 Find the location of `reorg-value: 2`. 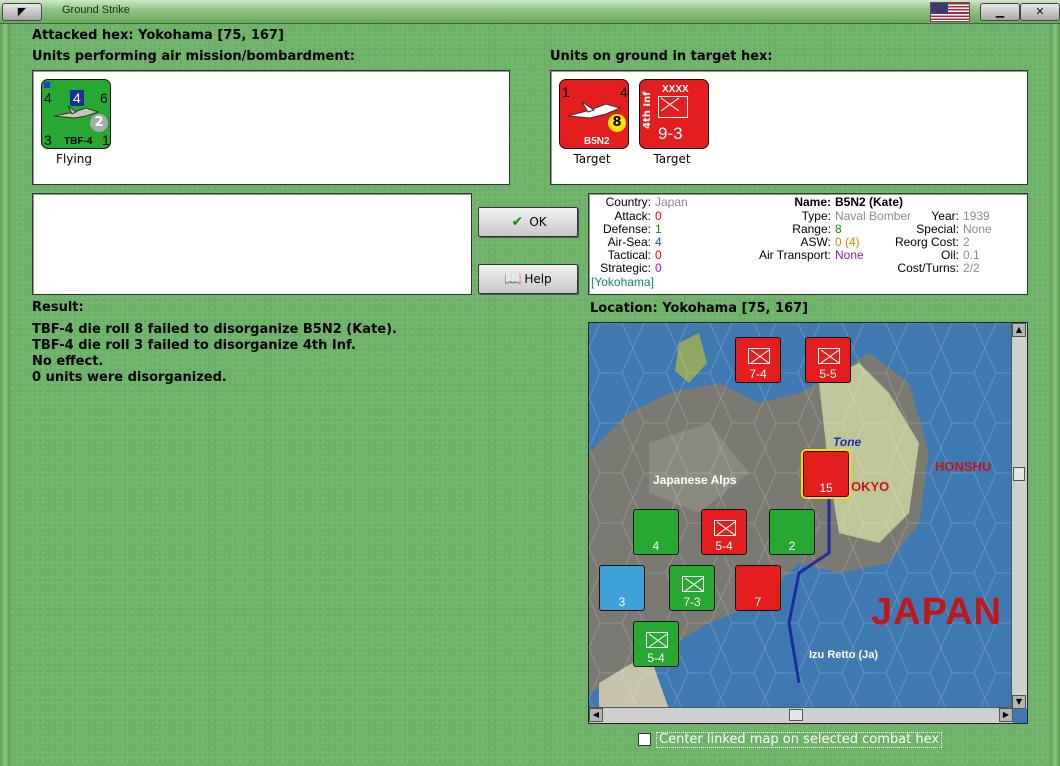

reorg-value: 2 is located at coordinates (966, 242).